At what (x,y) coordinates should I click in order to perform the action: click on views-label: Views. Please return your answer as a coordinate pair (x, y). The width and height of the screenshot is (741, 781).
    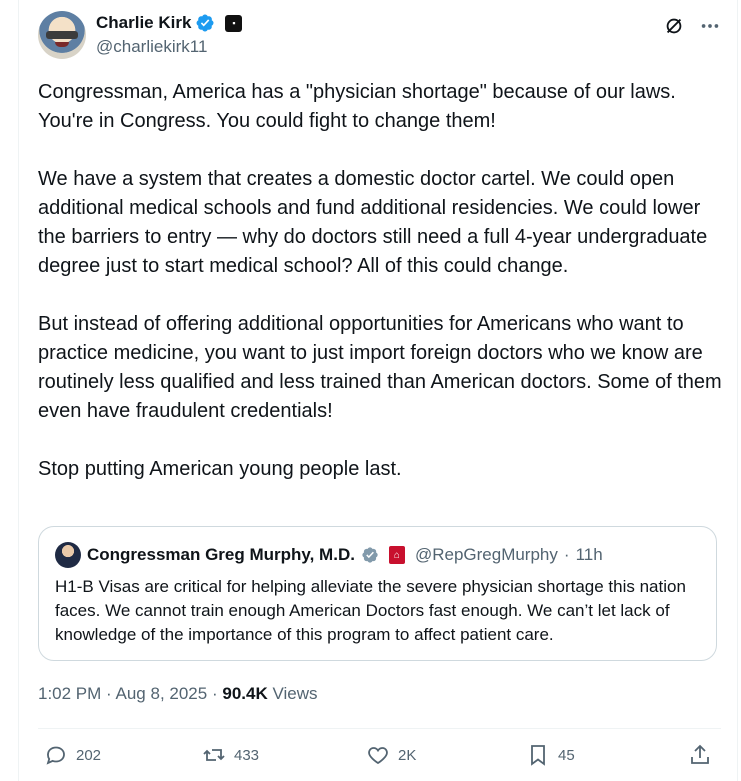
    Looking at the image, I should click on (295, 693).